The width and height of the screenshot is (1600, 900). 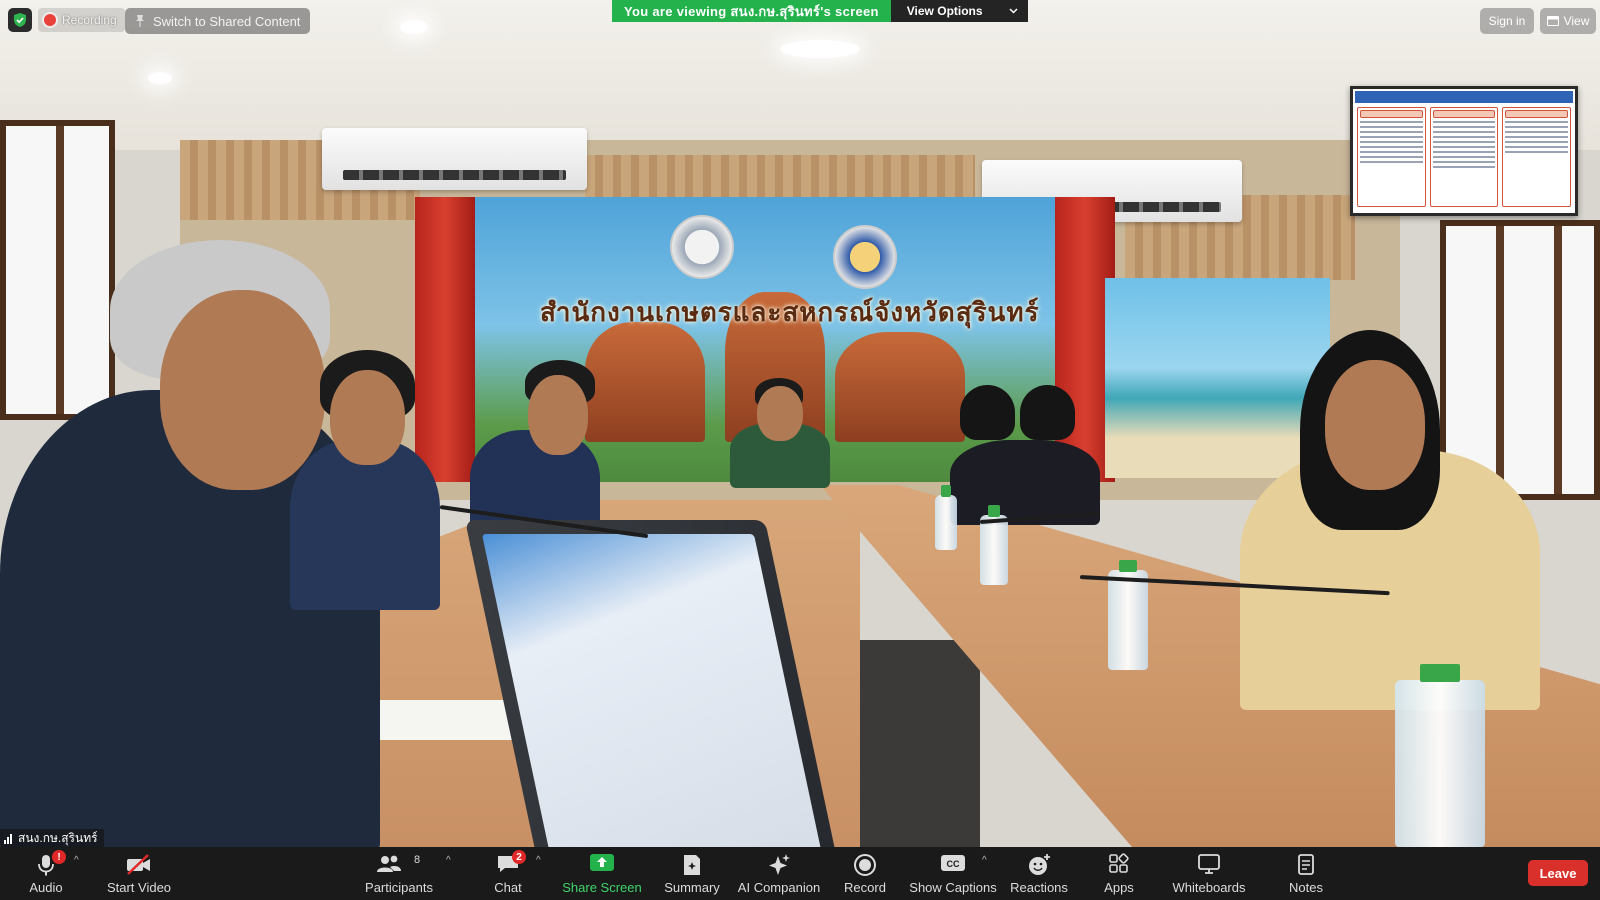 What do you see at coordinates (1360, 520) in the screenshot?
I see `person-right-front` at bounding box center [1360, 520].